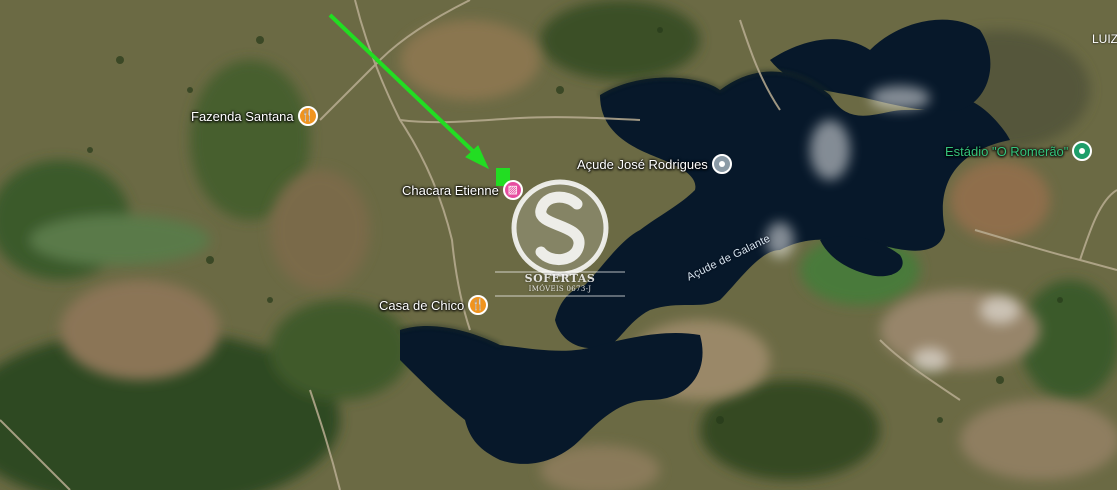 The width and height of the screenshot is (1117, 490). I want to click on poi-label: Chacara Etienne, so click(450, 190).